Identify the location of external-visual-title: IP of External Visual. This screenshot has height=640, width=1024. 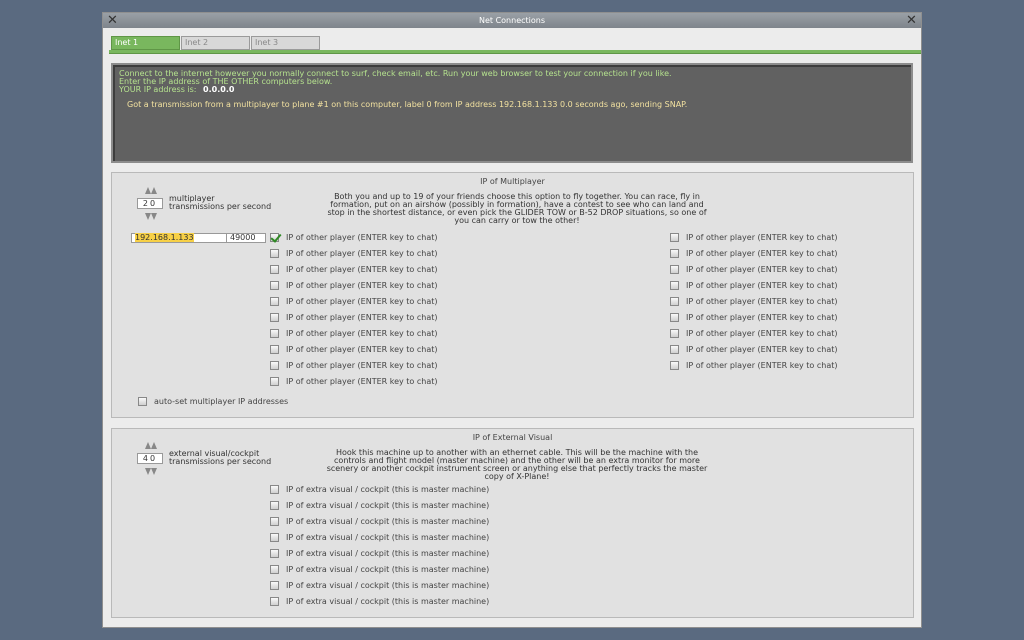
(512, 437).